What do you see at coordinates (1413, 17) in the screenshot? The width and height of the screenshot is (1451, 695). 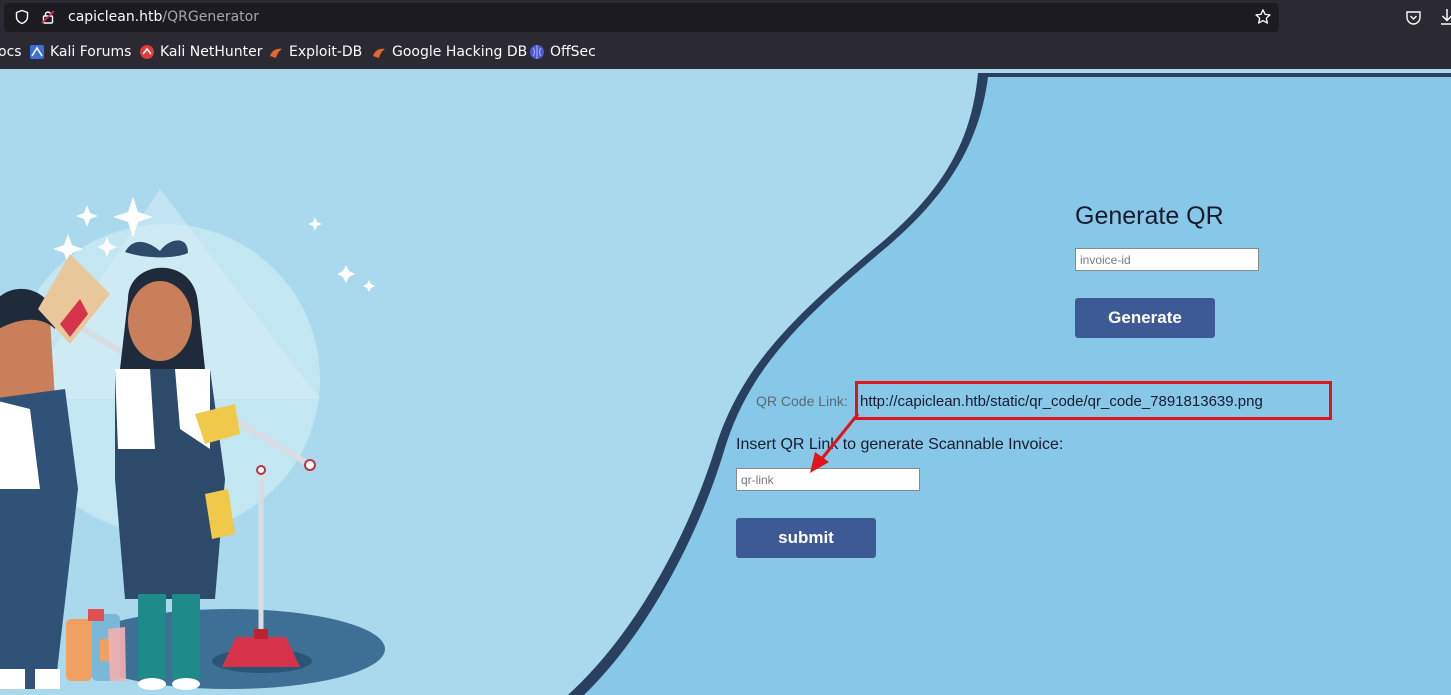 I see `pocket-icon` at bounding box center [1413, 17].